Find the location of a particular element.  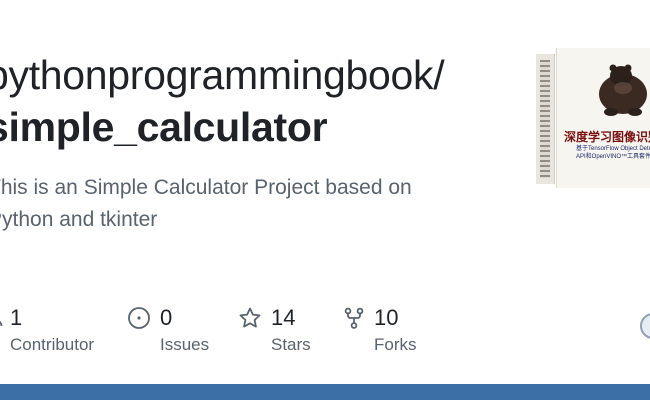

people-icon is located at coordinates (5, 318).